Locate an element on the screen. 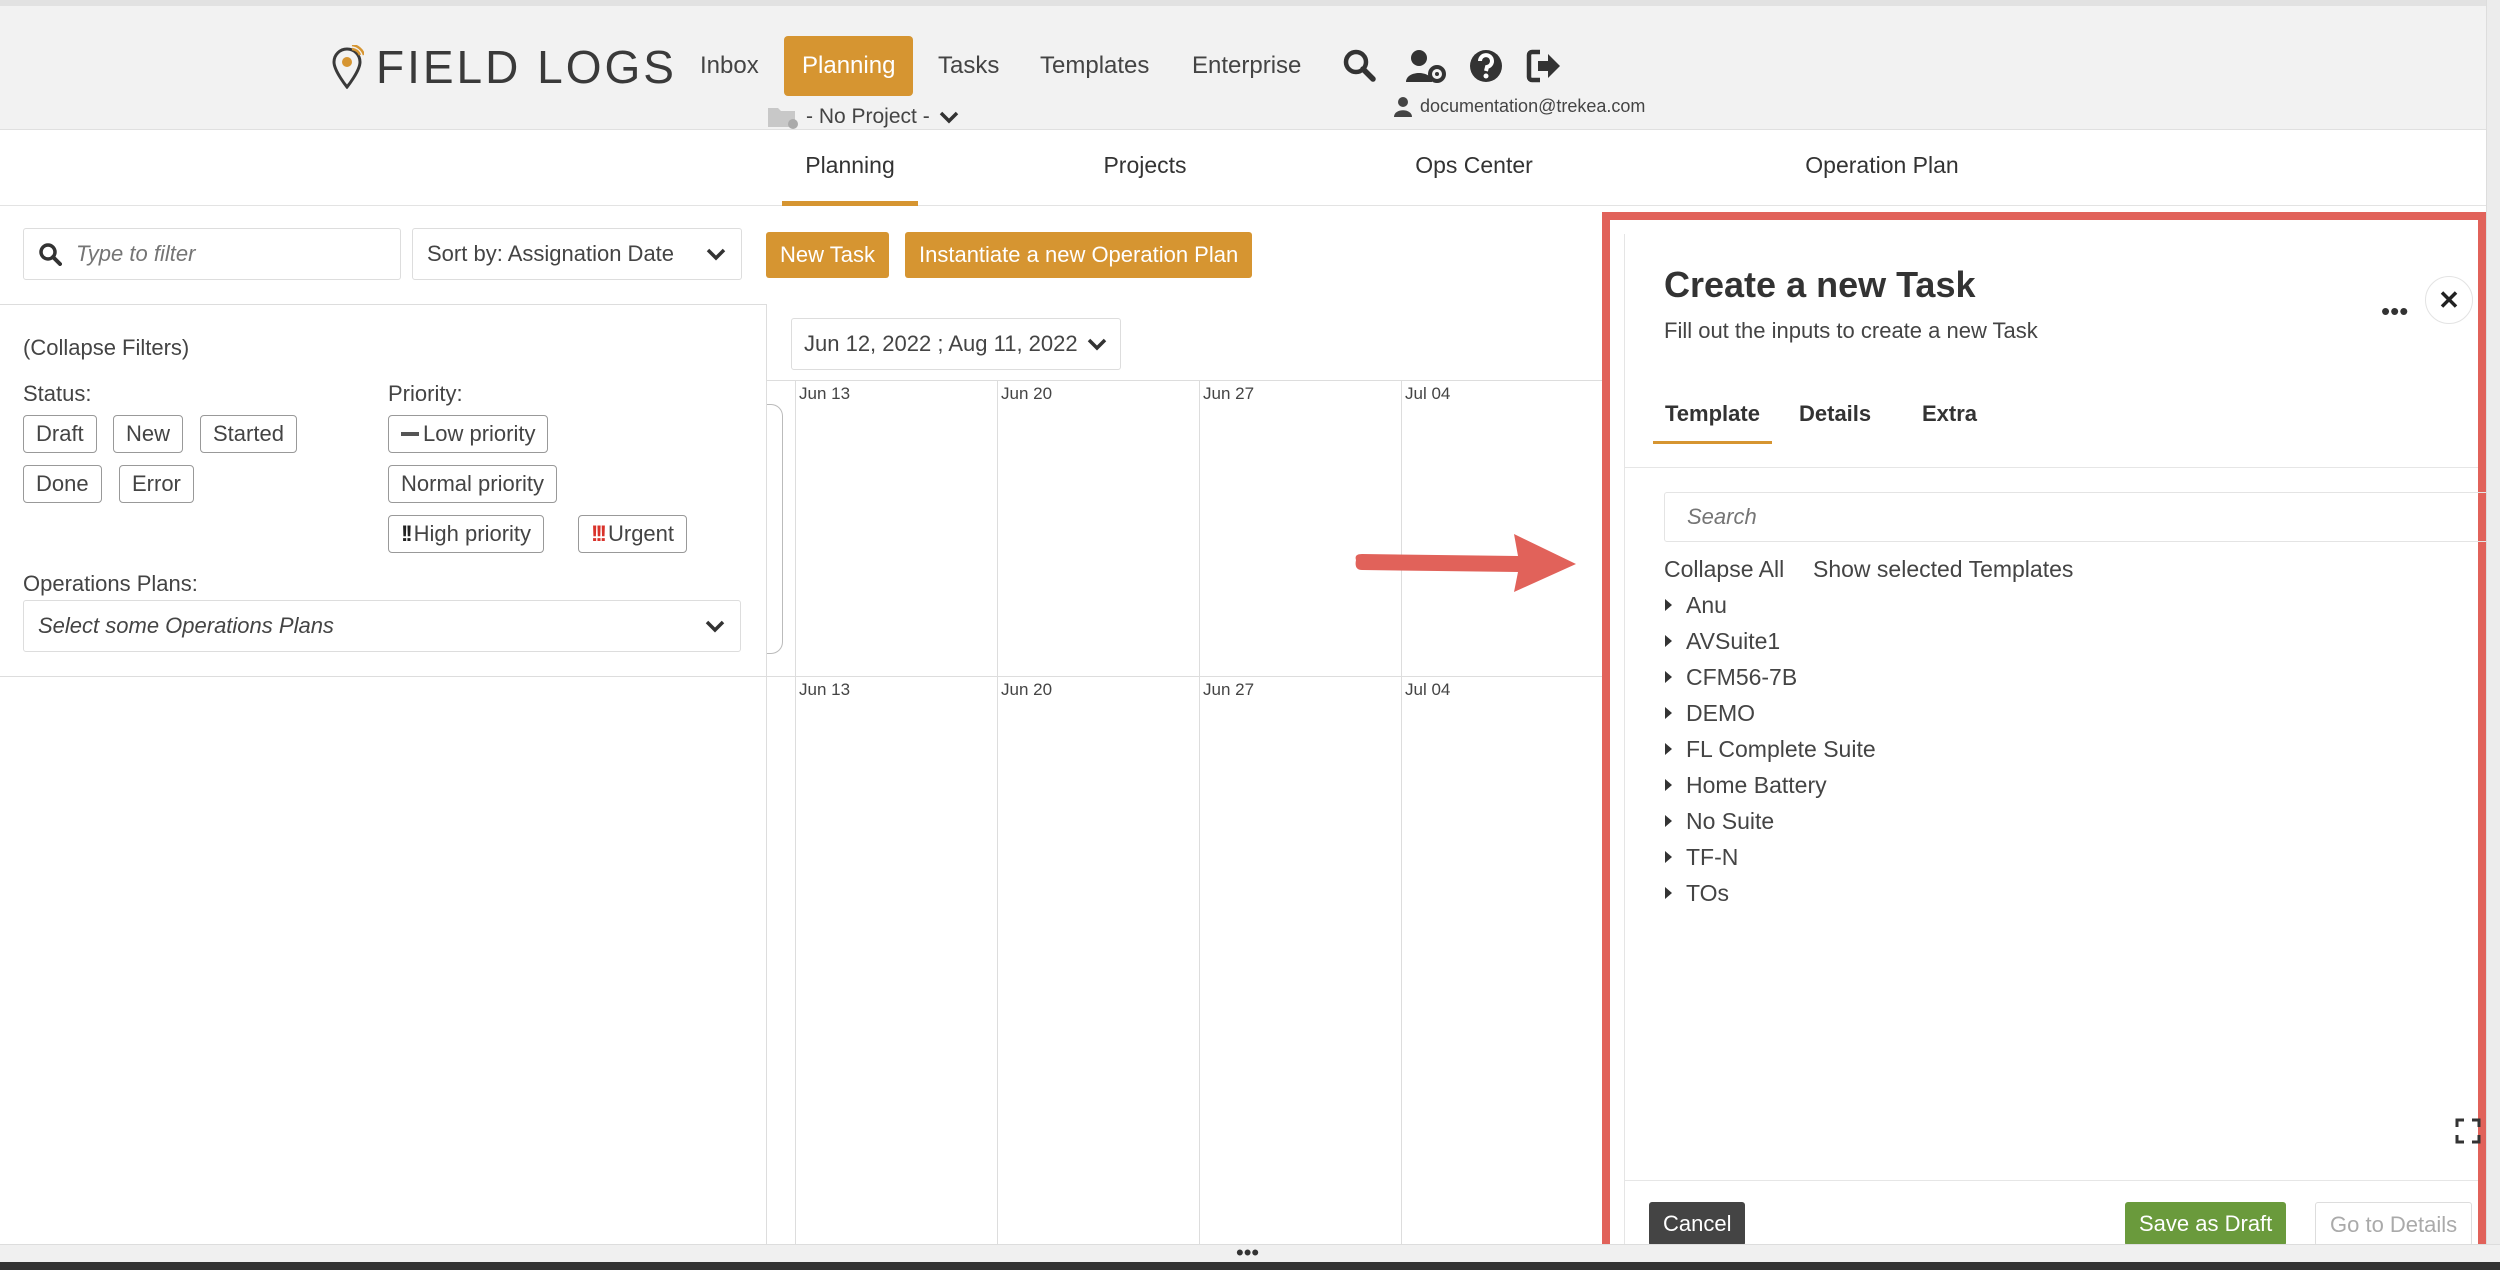  template-group: Anu is located at coordinates (1696, 605).